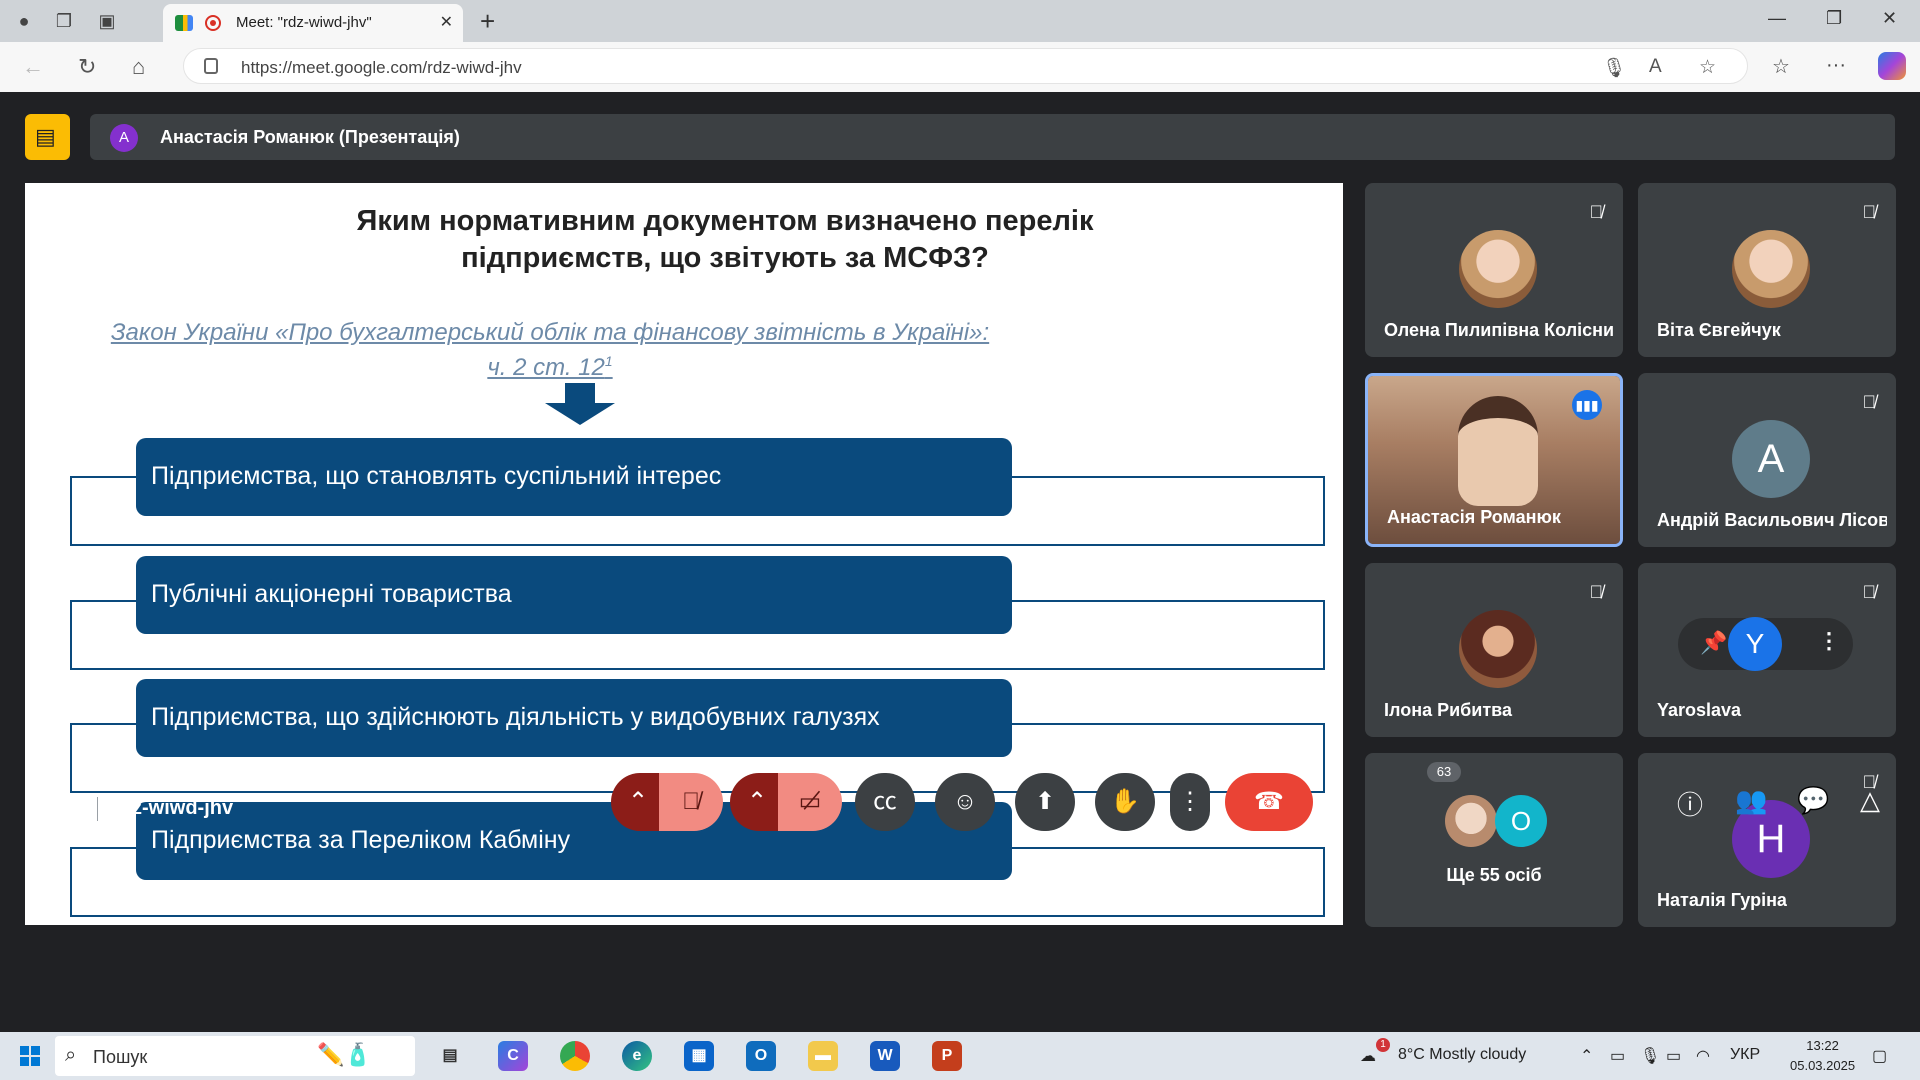 The image size is (1920, 1080). I want to click on copilot-icon, so click(1892, 66).